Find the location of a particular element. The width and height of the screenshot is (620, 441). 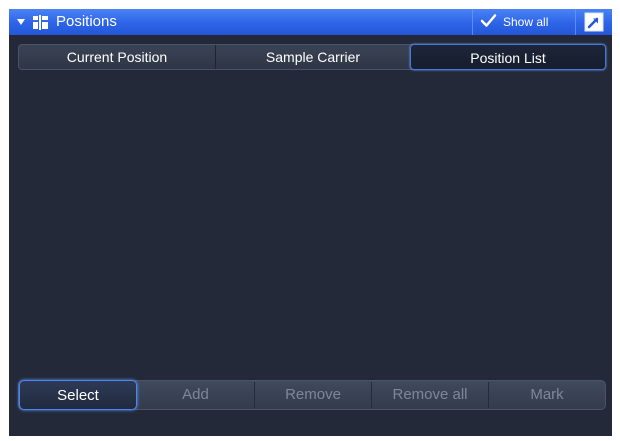

mark-button: Mark is located at coordinates (547, 395).